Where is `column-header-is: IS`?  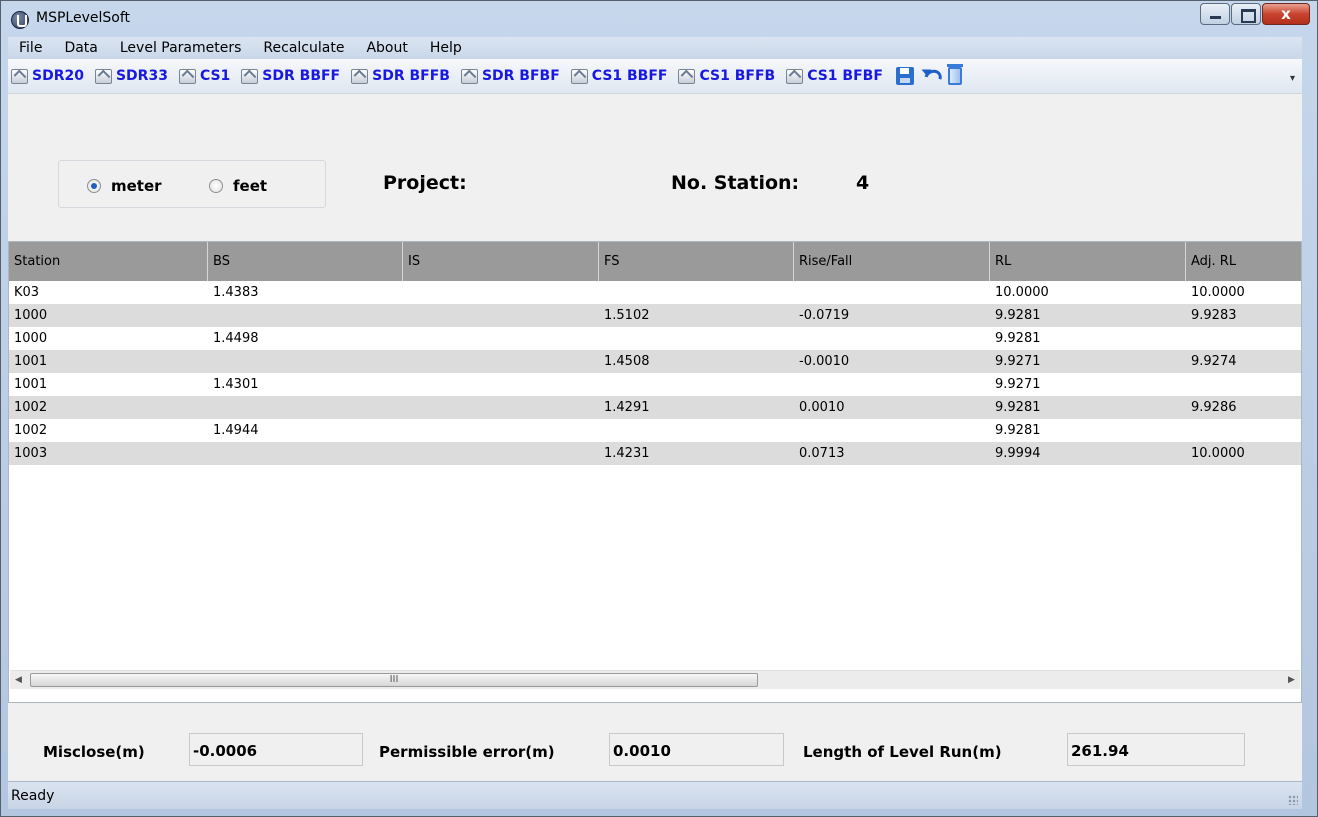 column-header-is: IS is located at coordinates (501, 261).